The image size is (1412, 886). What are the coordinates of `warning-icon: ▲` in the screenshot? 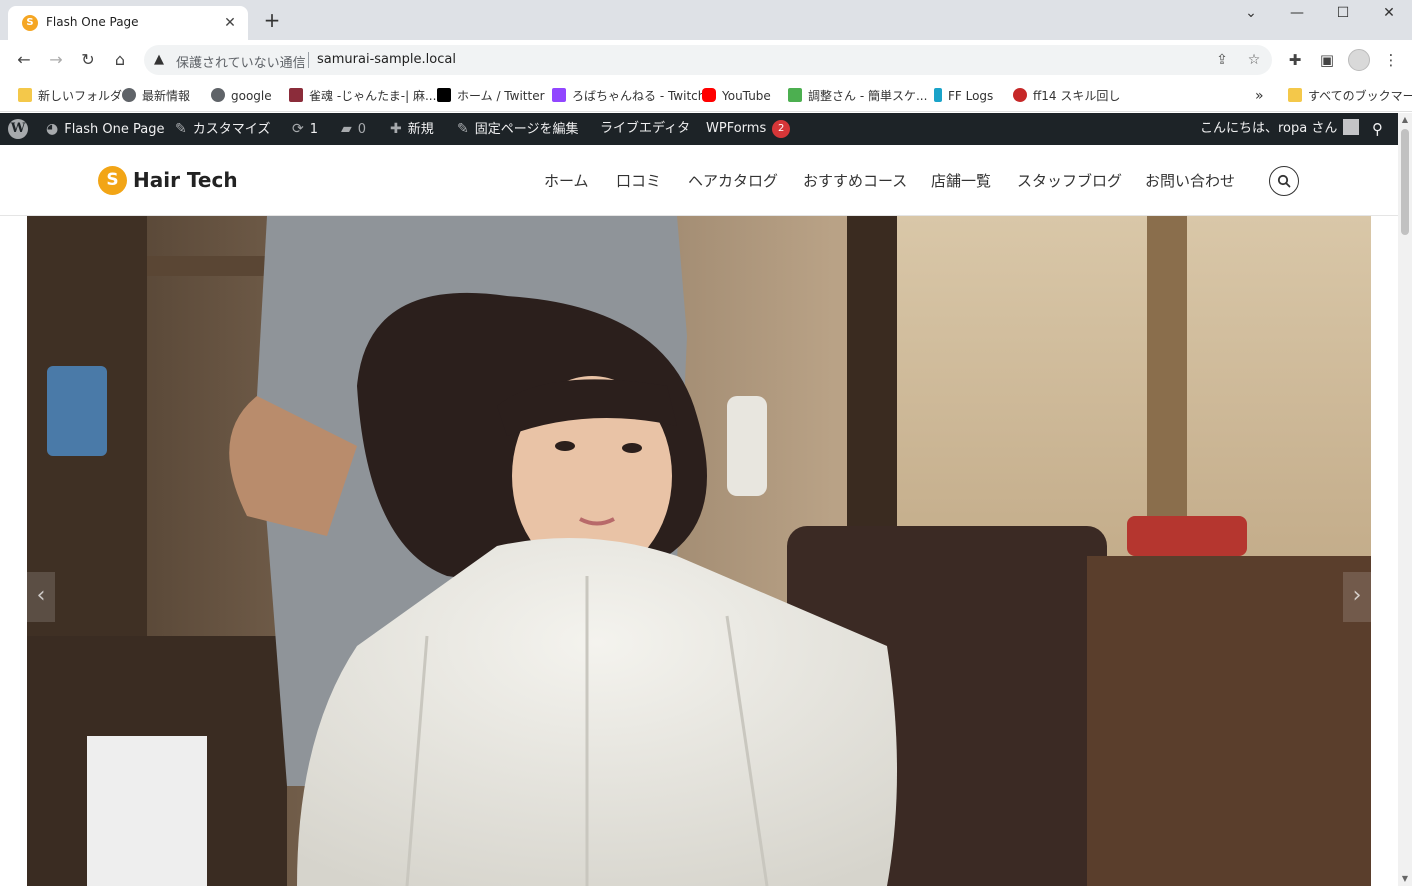 It's located at (162, 60).